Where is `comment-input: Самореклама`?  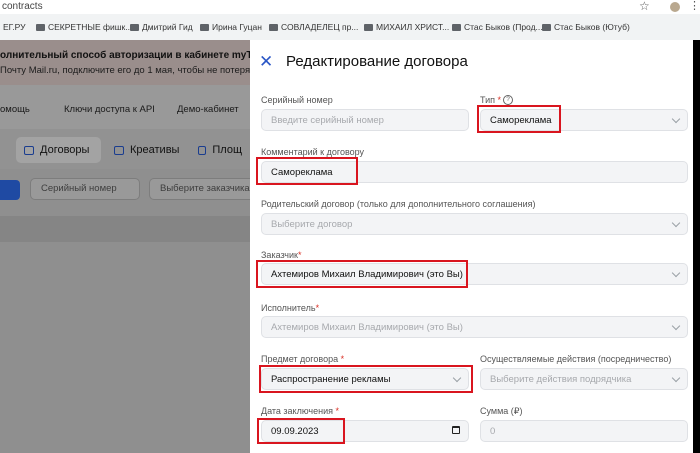 comment-input: Самореклама is located at coordinates (474, 172).